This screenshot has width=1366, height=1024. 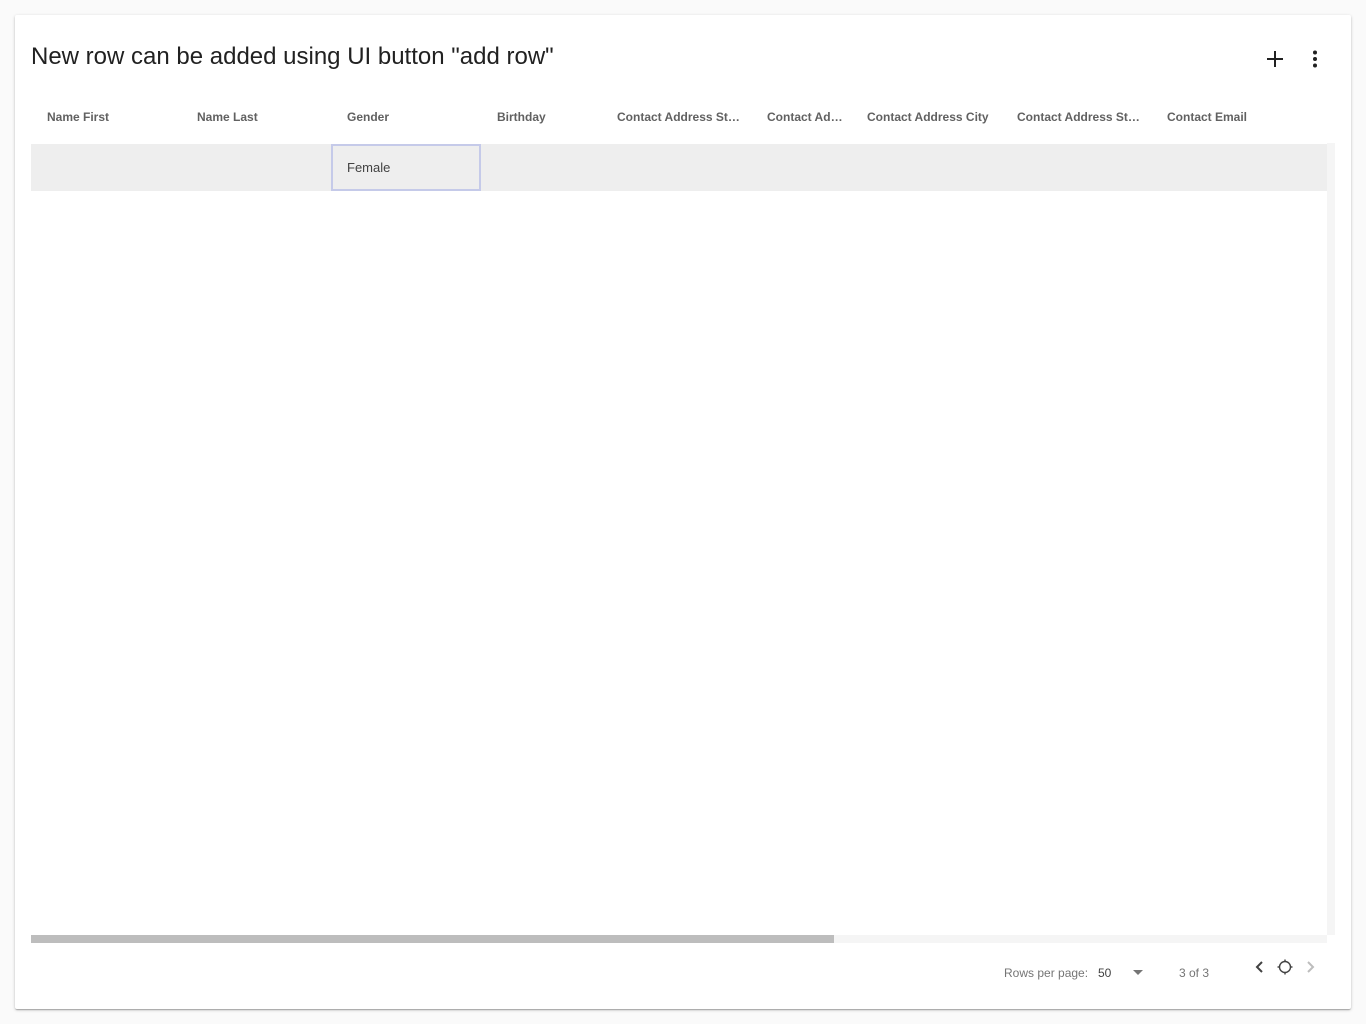 What do you see at coordinates (432, 939) in the screenshot?
I see `horizontal-scrollbar-thumb` at bounding box center [432, 939].